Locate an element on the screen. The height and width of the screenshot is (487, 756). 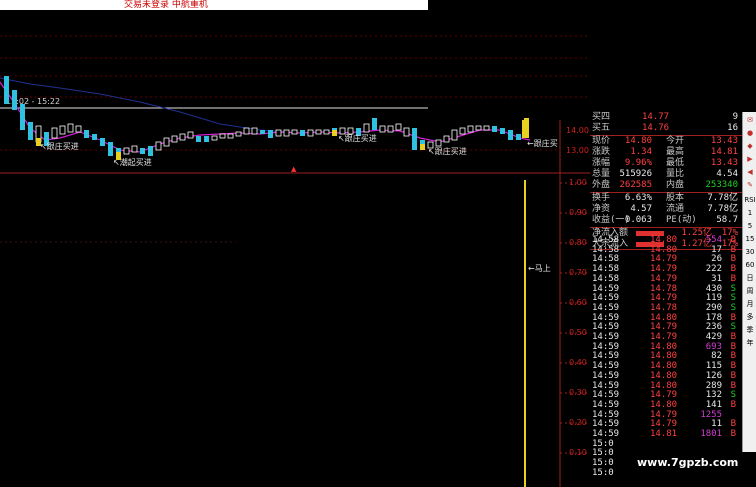
price-axis-label: 14.00 is located at coordinates (577, 130).